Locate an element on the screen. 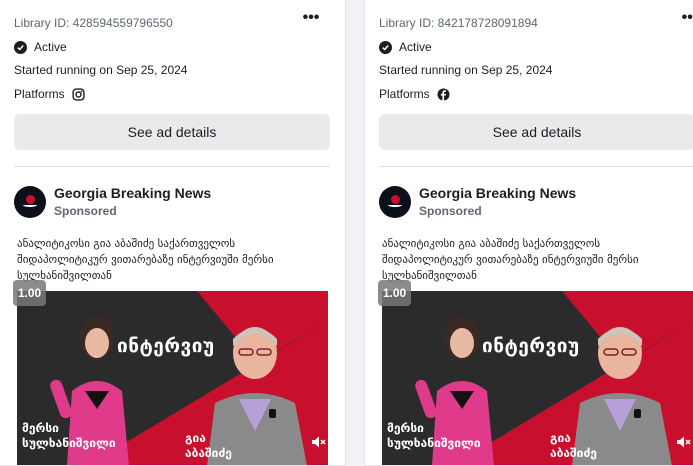 Image resolution: width=693 pixels, height=466 pixels. library-id-row: Library ID: 428594559796550 ••• is located at coordinates (172, 20).